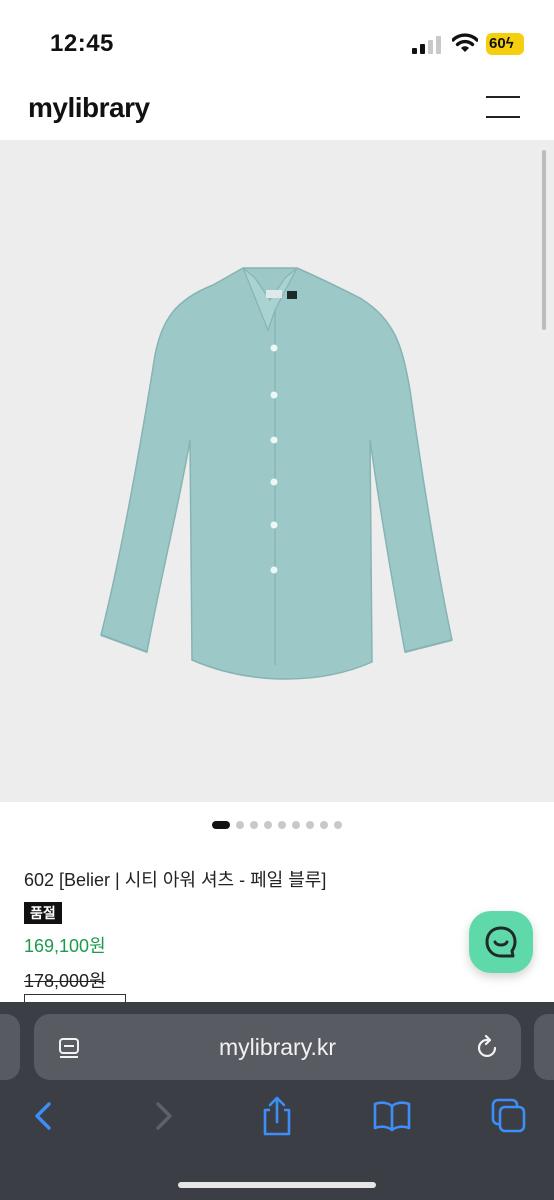  What do you see at coordinates (277, 822) in the screenshot?
I see `gallery-pagination` at bounding box center [277, 822].